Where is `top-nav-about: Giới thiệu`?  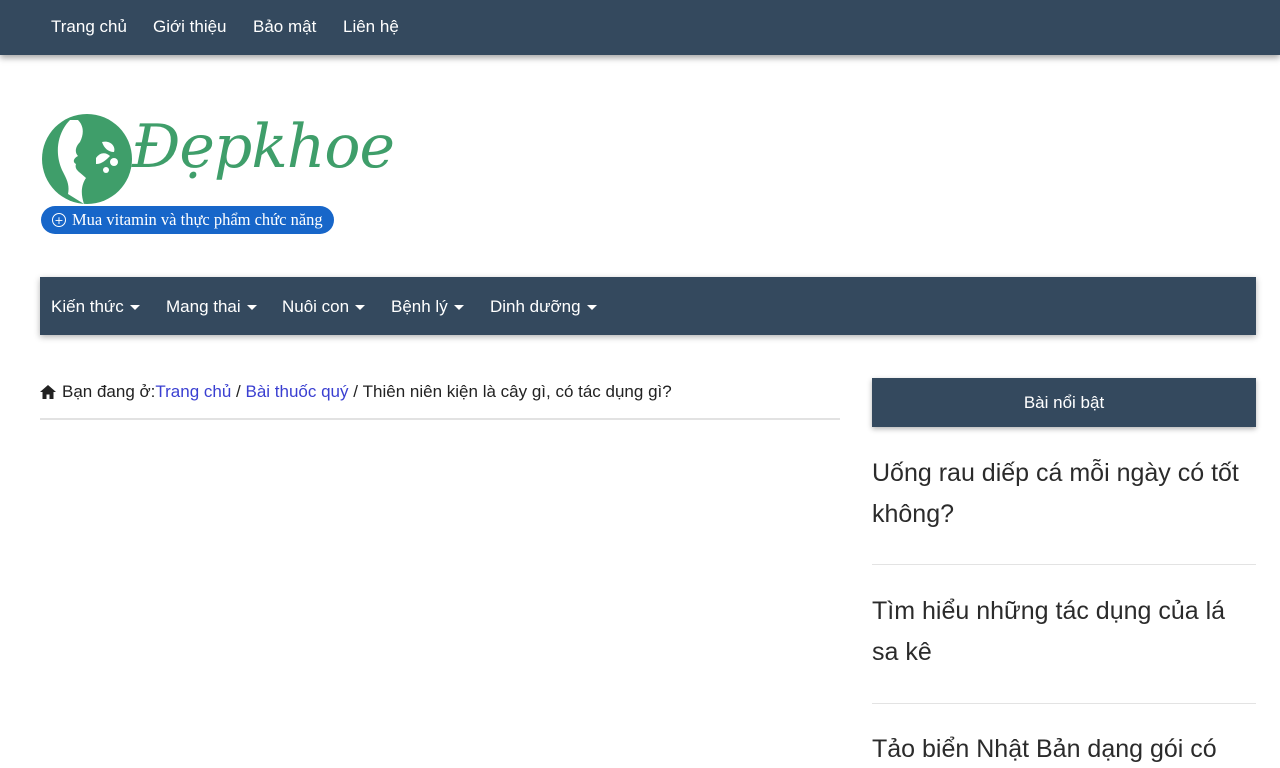
top-nav-about: Giới thiệu is located at coordinates (190, 27).